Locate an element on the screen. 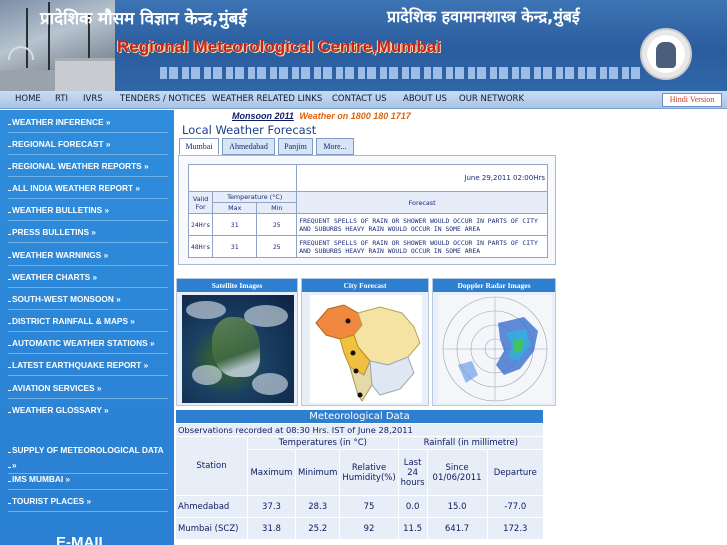 Image resolution: width=727 pixels, height=545 pixels. header-last-24: Last 24 hours is located at coordinates (412, 472).